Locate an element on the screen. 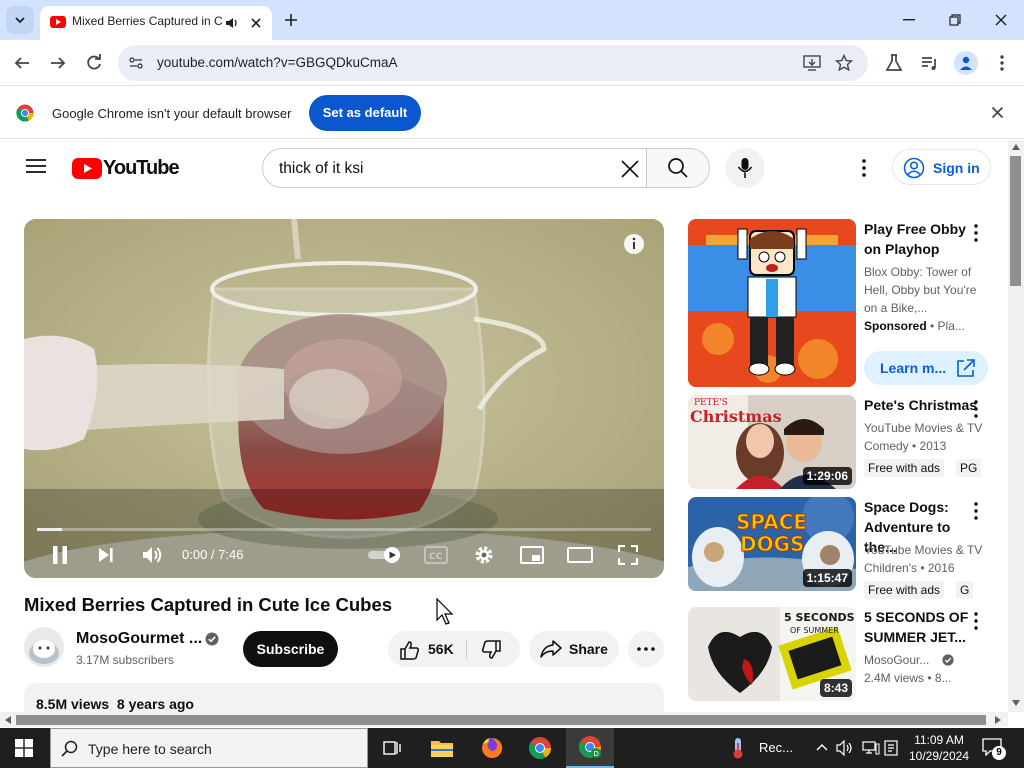 This screenshot has width=1024, height=768. ad-thumbnail is located at coordinates (772, 303).